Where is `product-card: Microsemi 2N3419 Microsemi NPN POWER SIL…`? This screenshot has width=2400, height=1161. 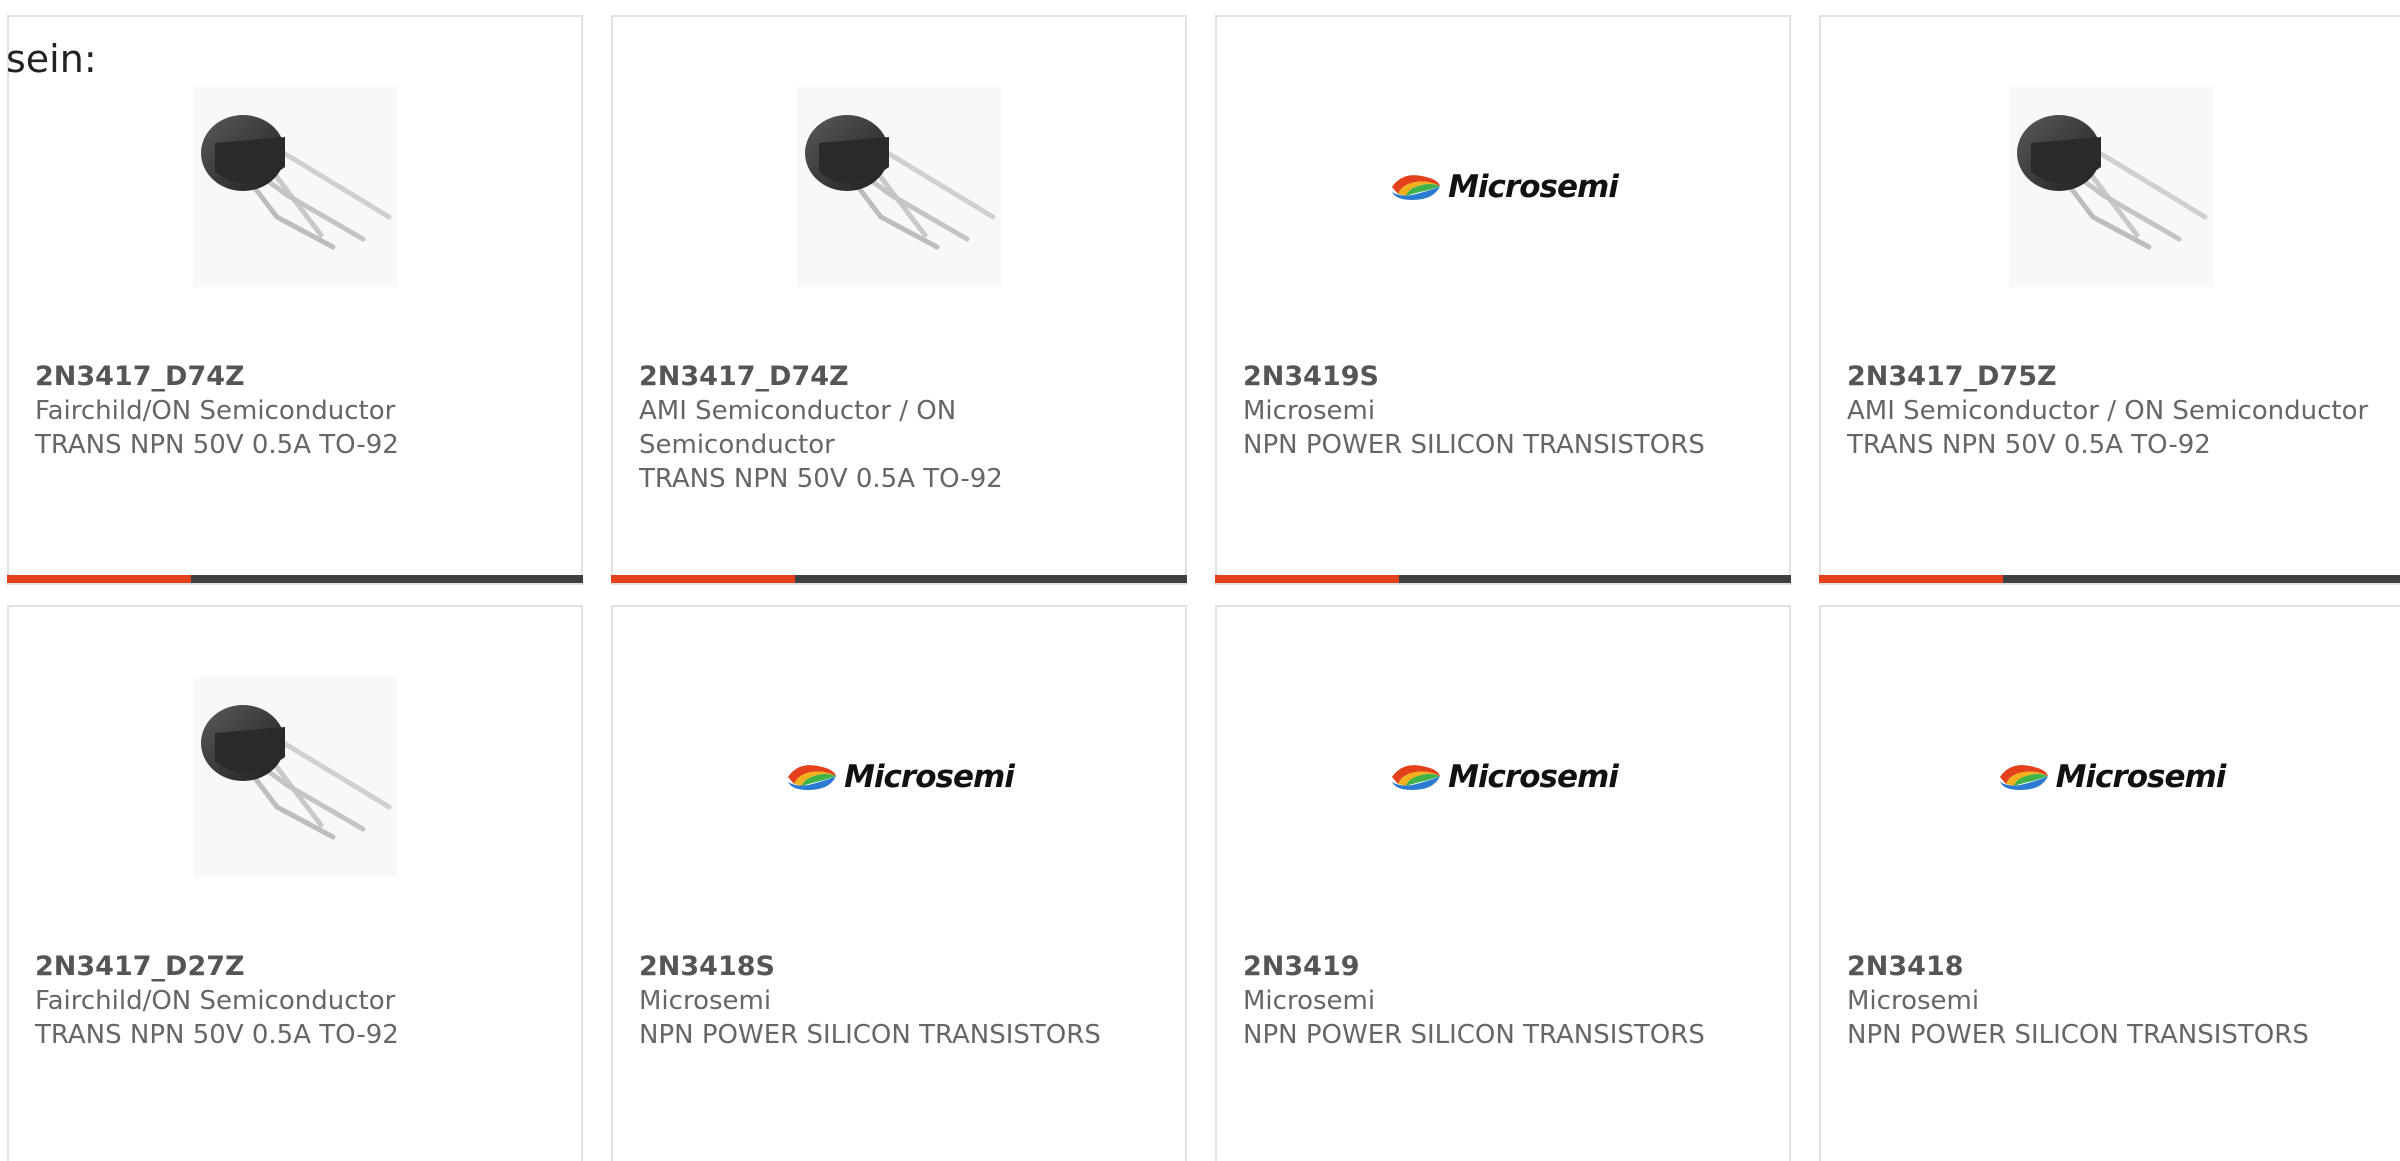 product-card: Microsemi 2N3419 Microsemi NPN POWER SIL… is located at coordinates (1503, 883).